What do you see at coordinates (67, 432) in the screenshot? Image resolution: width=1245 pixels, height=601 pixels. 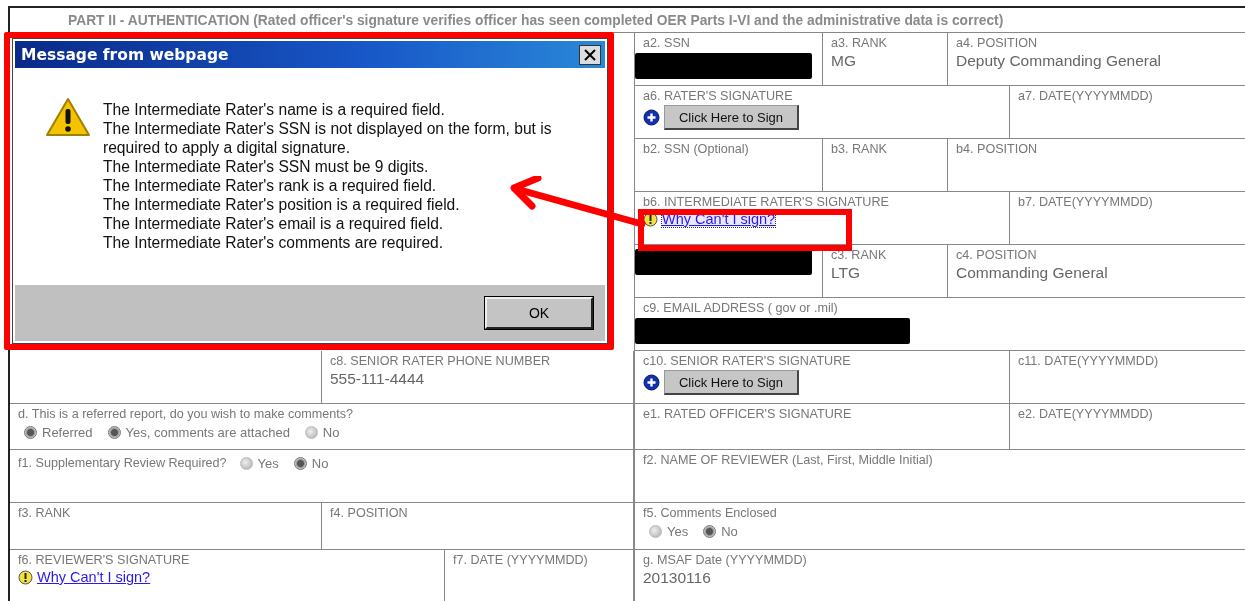 I see `radio-label: Referred` at bounding box center [67, 432].